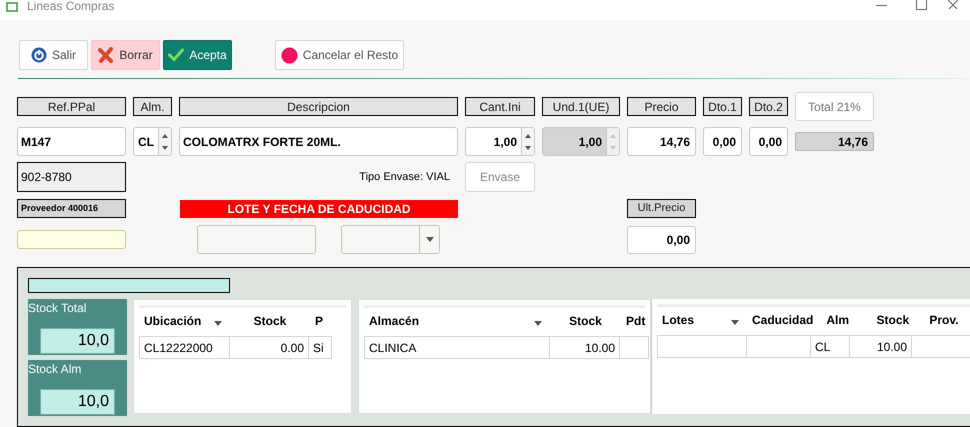 The height and width of the screenshot is (427, 970). Describe the element at coordinates (457, 321) in the screenshot. I see `column-header: Almacén` at that location.